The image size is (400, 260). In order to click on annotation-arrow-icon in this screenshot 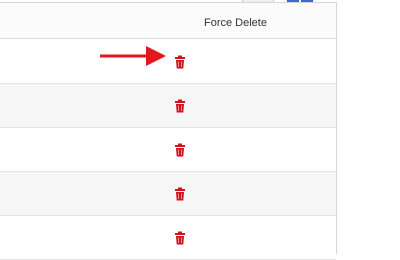, I will do `click(133, 56)`.